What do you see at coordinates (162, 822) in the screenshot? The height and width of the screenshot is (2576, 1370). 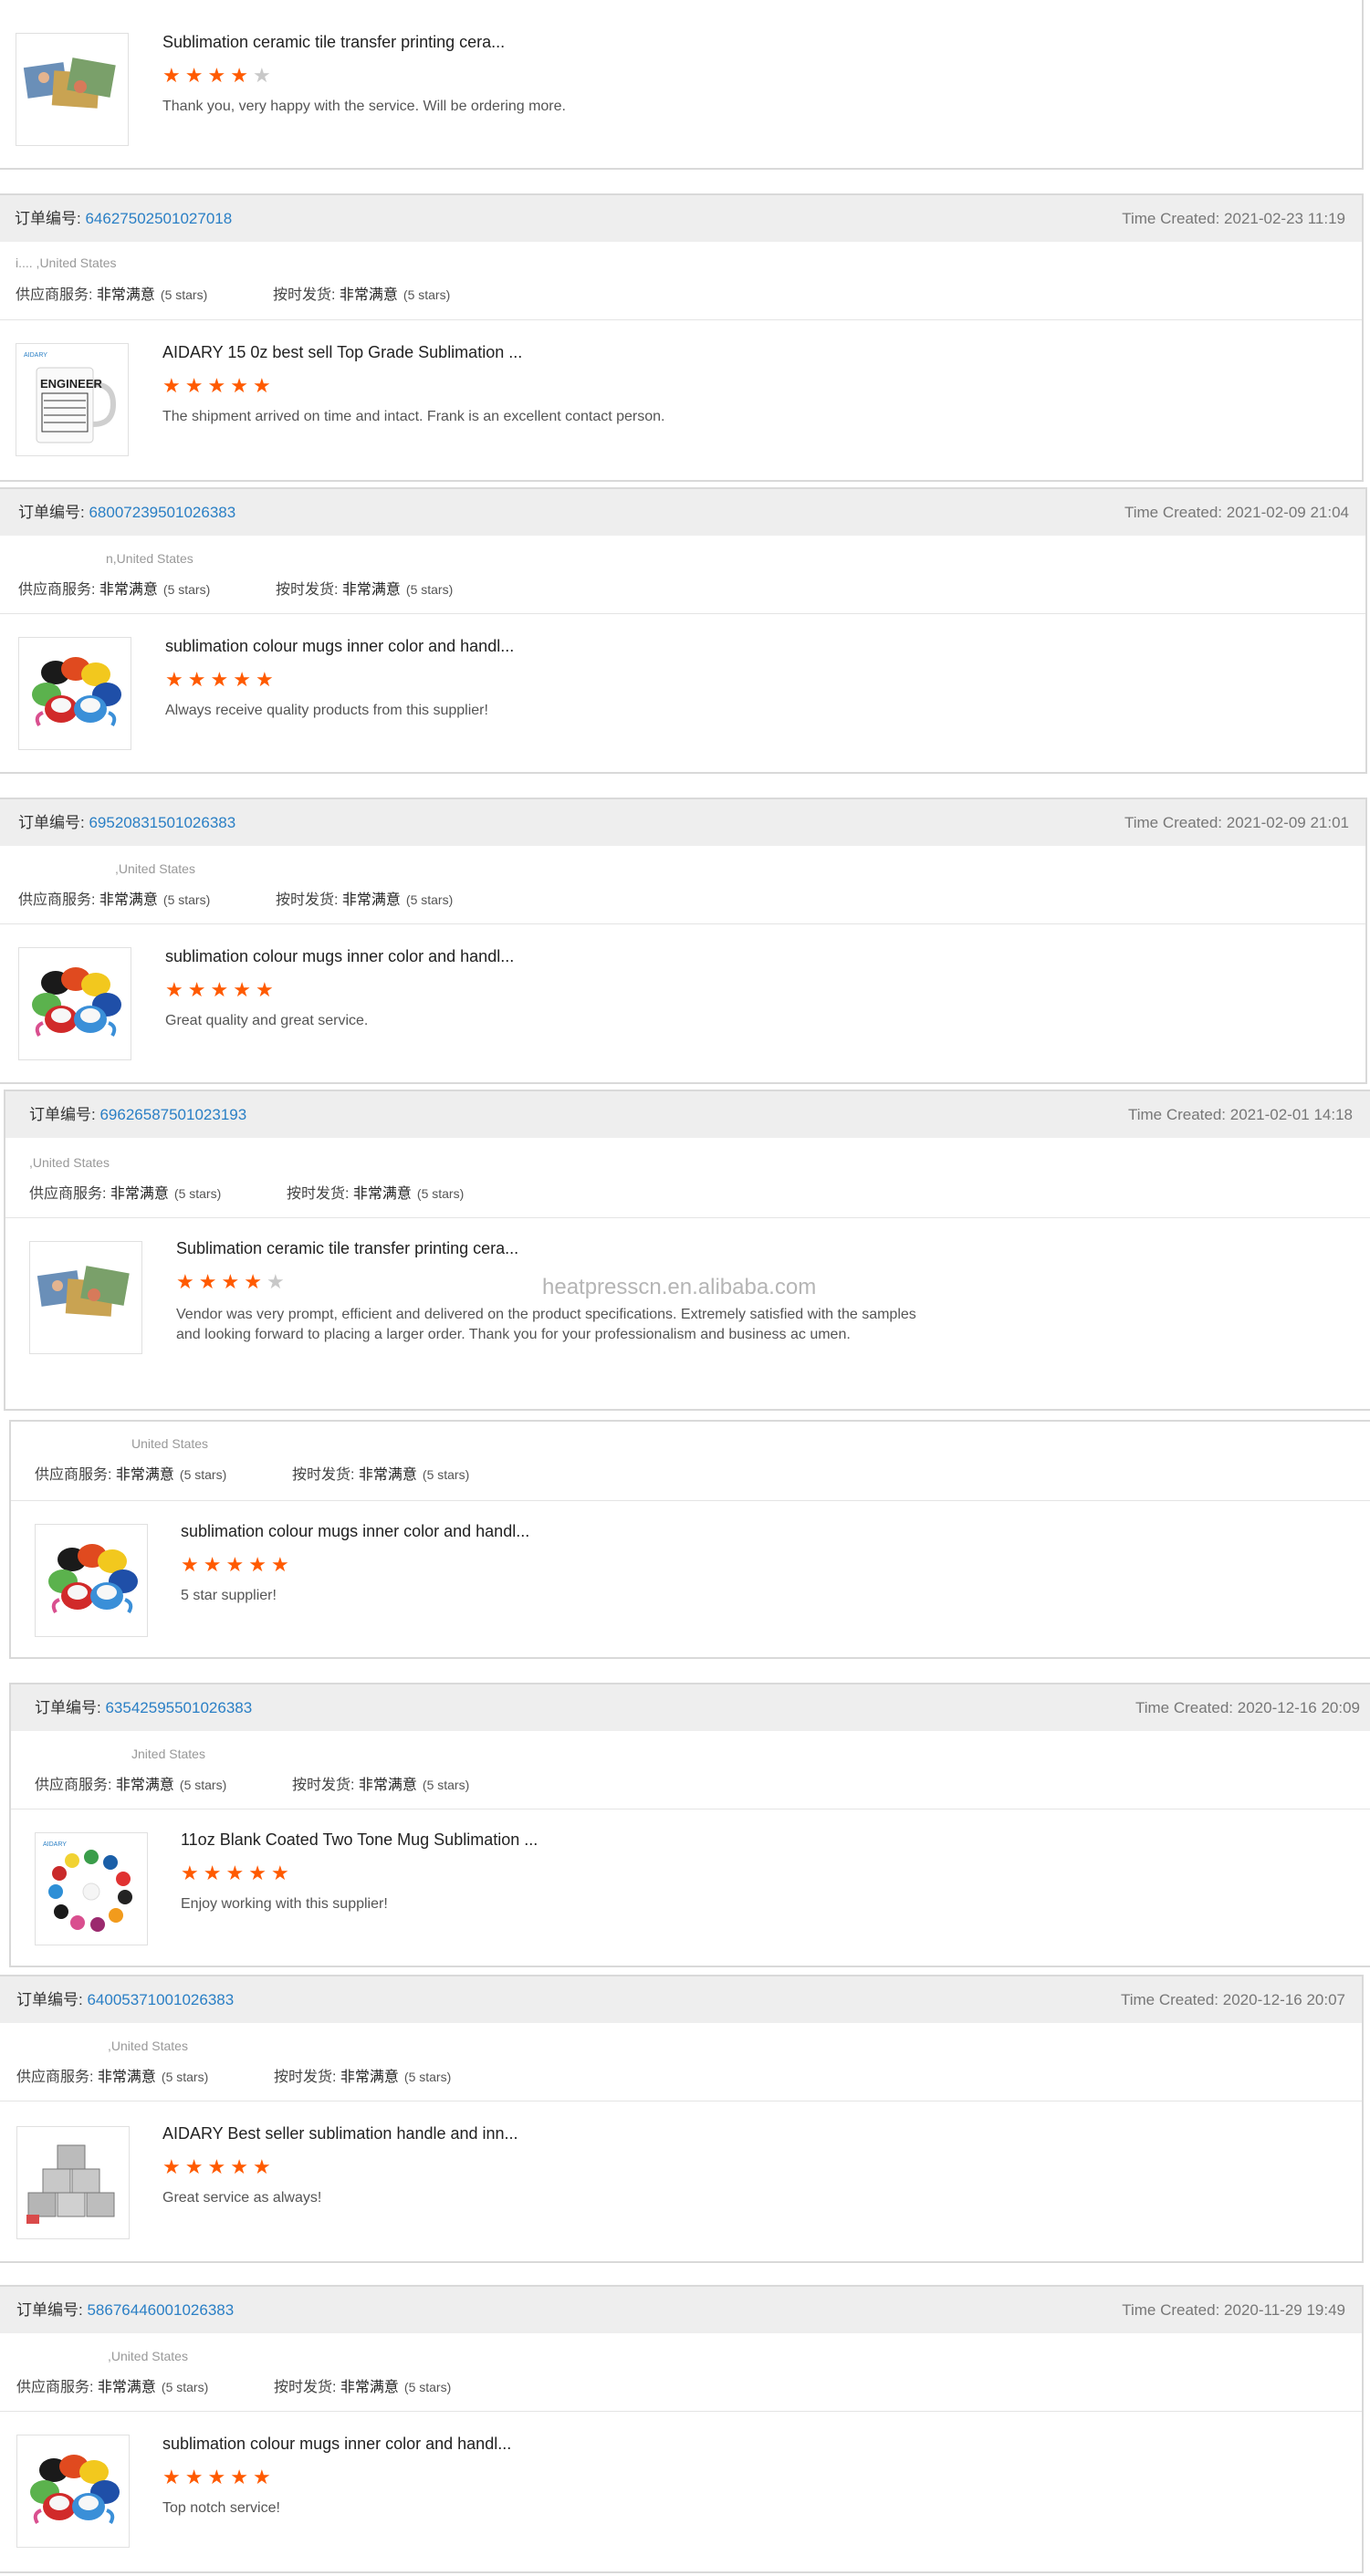 I see `order-number-link: 69520831501026383` at bounding box center [162, 822].